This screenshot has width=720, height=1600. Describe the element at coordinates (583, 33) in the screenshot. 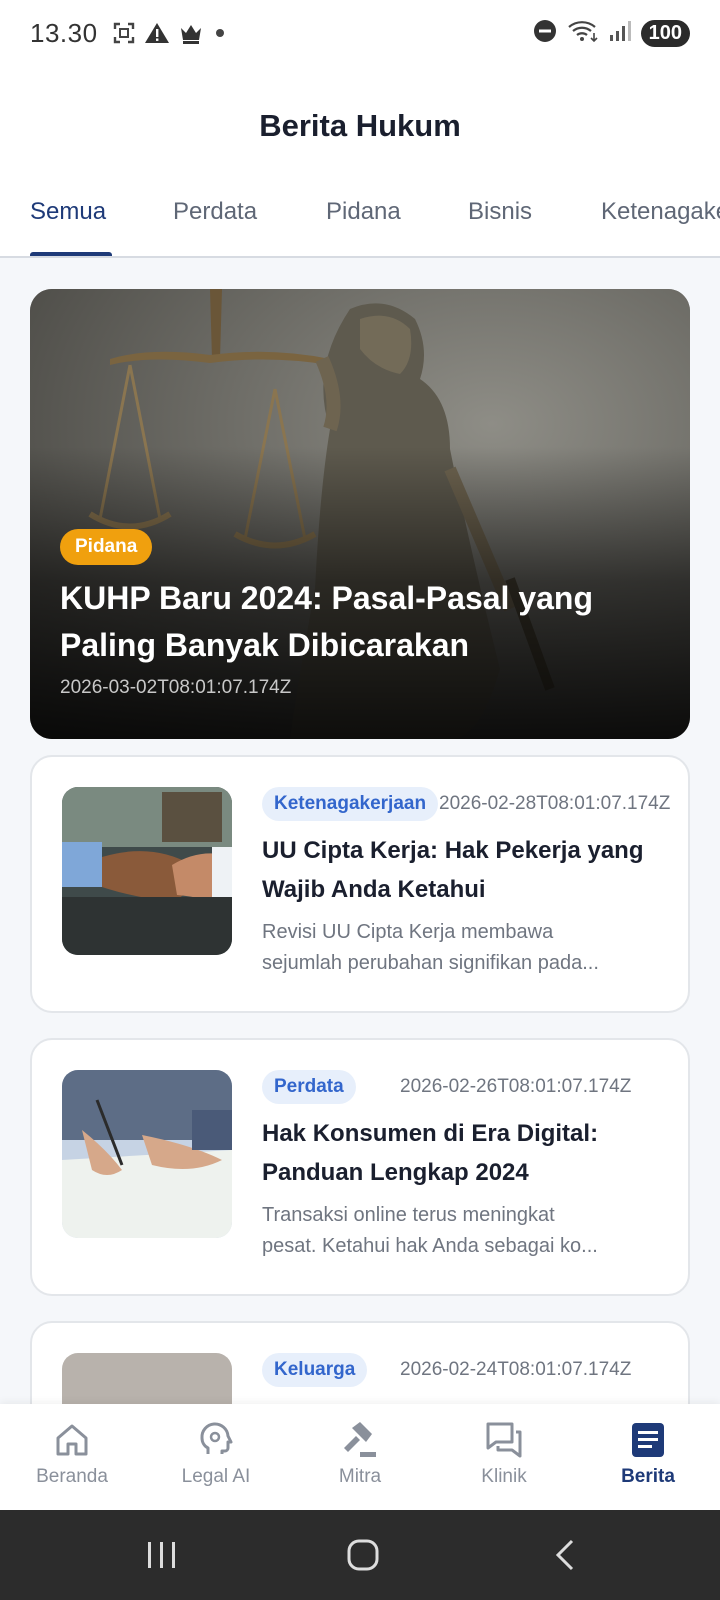

I see `wifi-icon` at that location.